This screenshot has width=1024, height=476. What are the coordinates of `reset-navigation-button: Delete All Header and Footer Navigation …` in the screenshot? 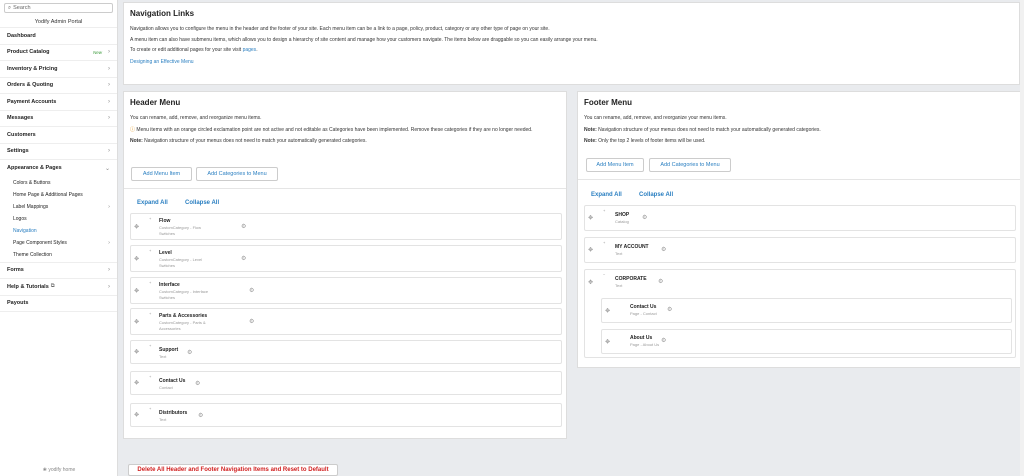 It's located at (233, 470).